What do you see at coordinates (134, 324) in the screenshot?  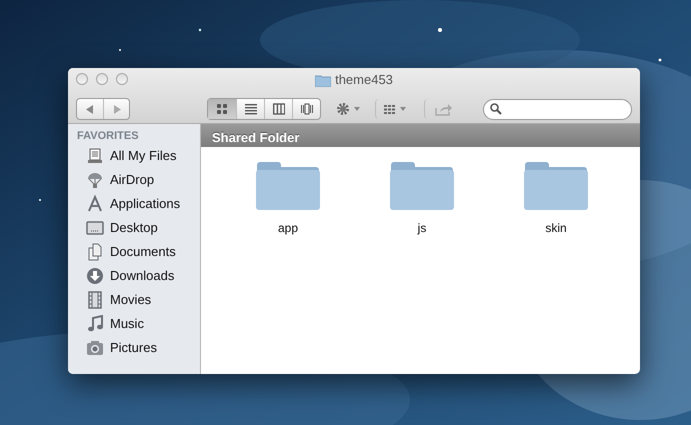 I see `sidebar-item: Music` at bounding box center [134, 324].